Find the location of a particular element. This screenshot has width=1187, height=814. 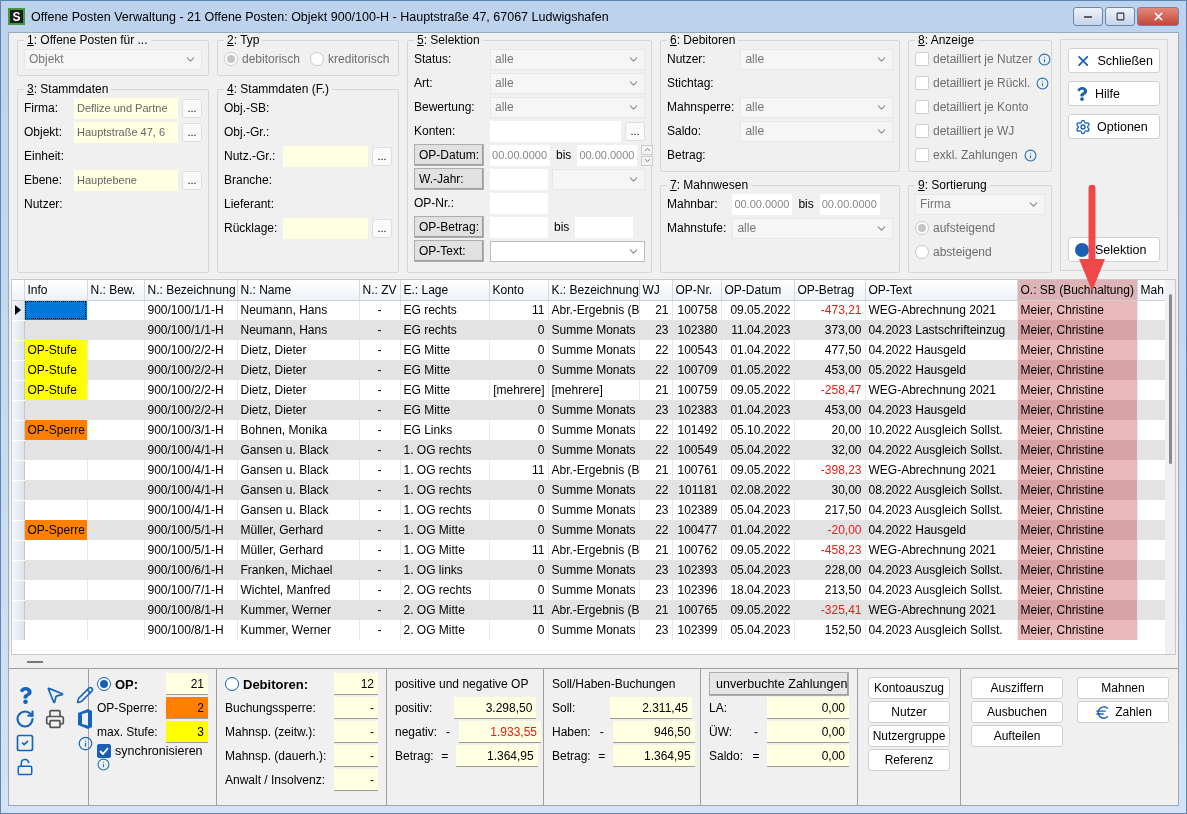

table-row: 900/100/4/1-H Gansen u. Black - 1. OG rechts 0 Summe Monats 22 101181 02.08.2022 30,00 08.2022 Ausgleich Sollst. Meier, Christine is located at coordinates (588, 490).